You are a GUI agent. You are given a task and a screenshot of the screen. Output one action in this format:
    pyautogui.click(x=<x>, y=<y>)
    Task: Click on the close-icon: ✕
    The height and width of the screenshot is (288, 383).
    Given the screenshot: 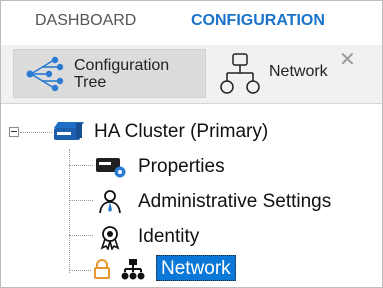 What is the action you would take?
    pyautogui.click(x=347, y=60)
    